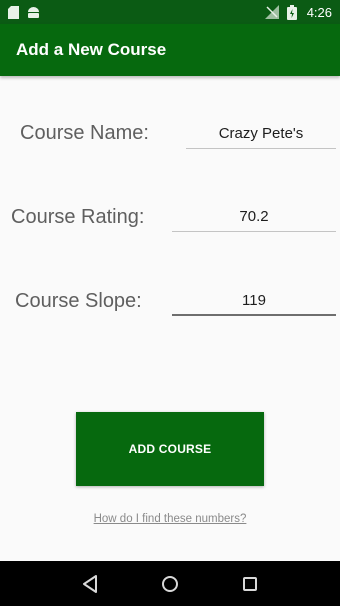 The image size is (340, 606). What do you see at coordinates (170, 449) in the screenshot?
I see `add-course-button: ADD COURSE` at bounding box center [170, 449].